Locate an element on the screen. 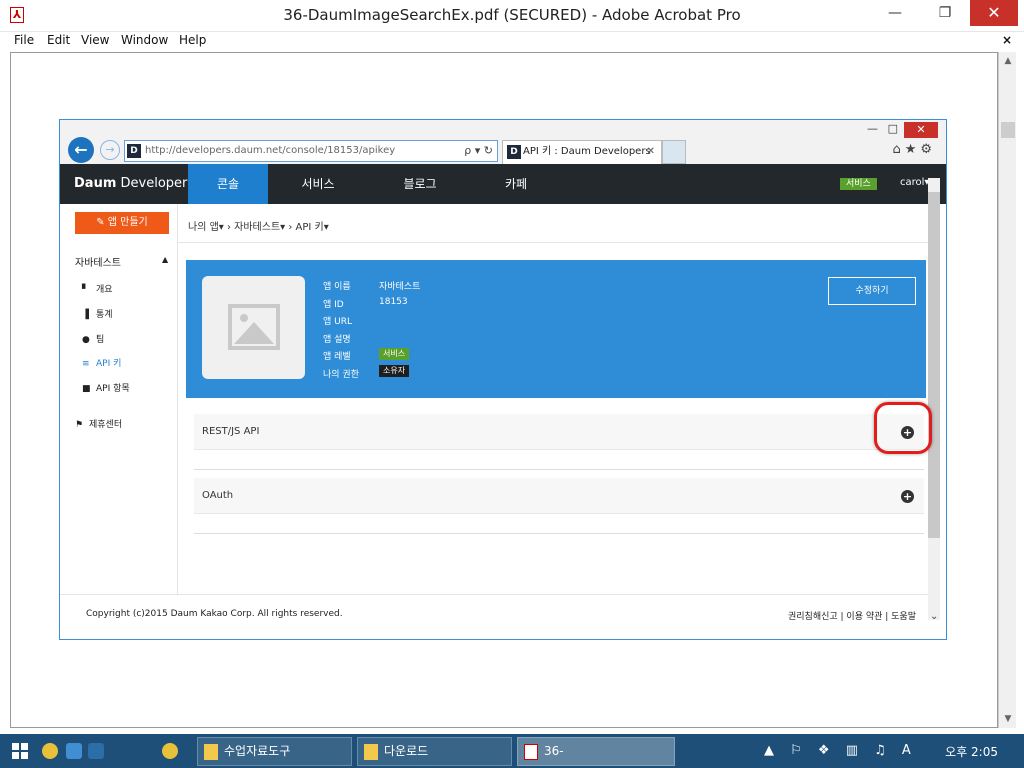 The width and height of the screenshot is (1024, 768). minimize-button: — is located at coordinates (895, 13).